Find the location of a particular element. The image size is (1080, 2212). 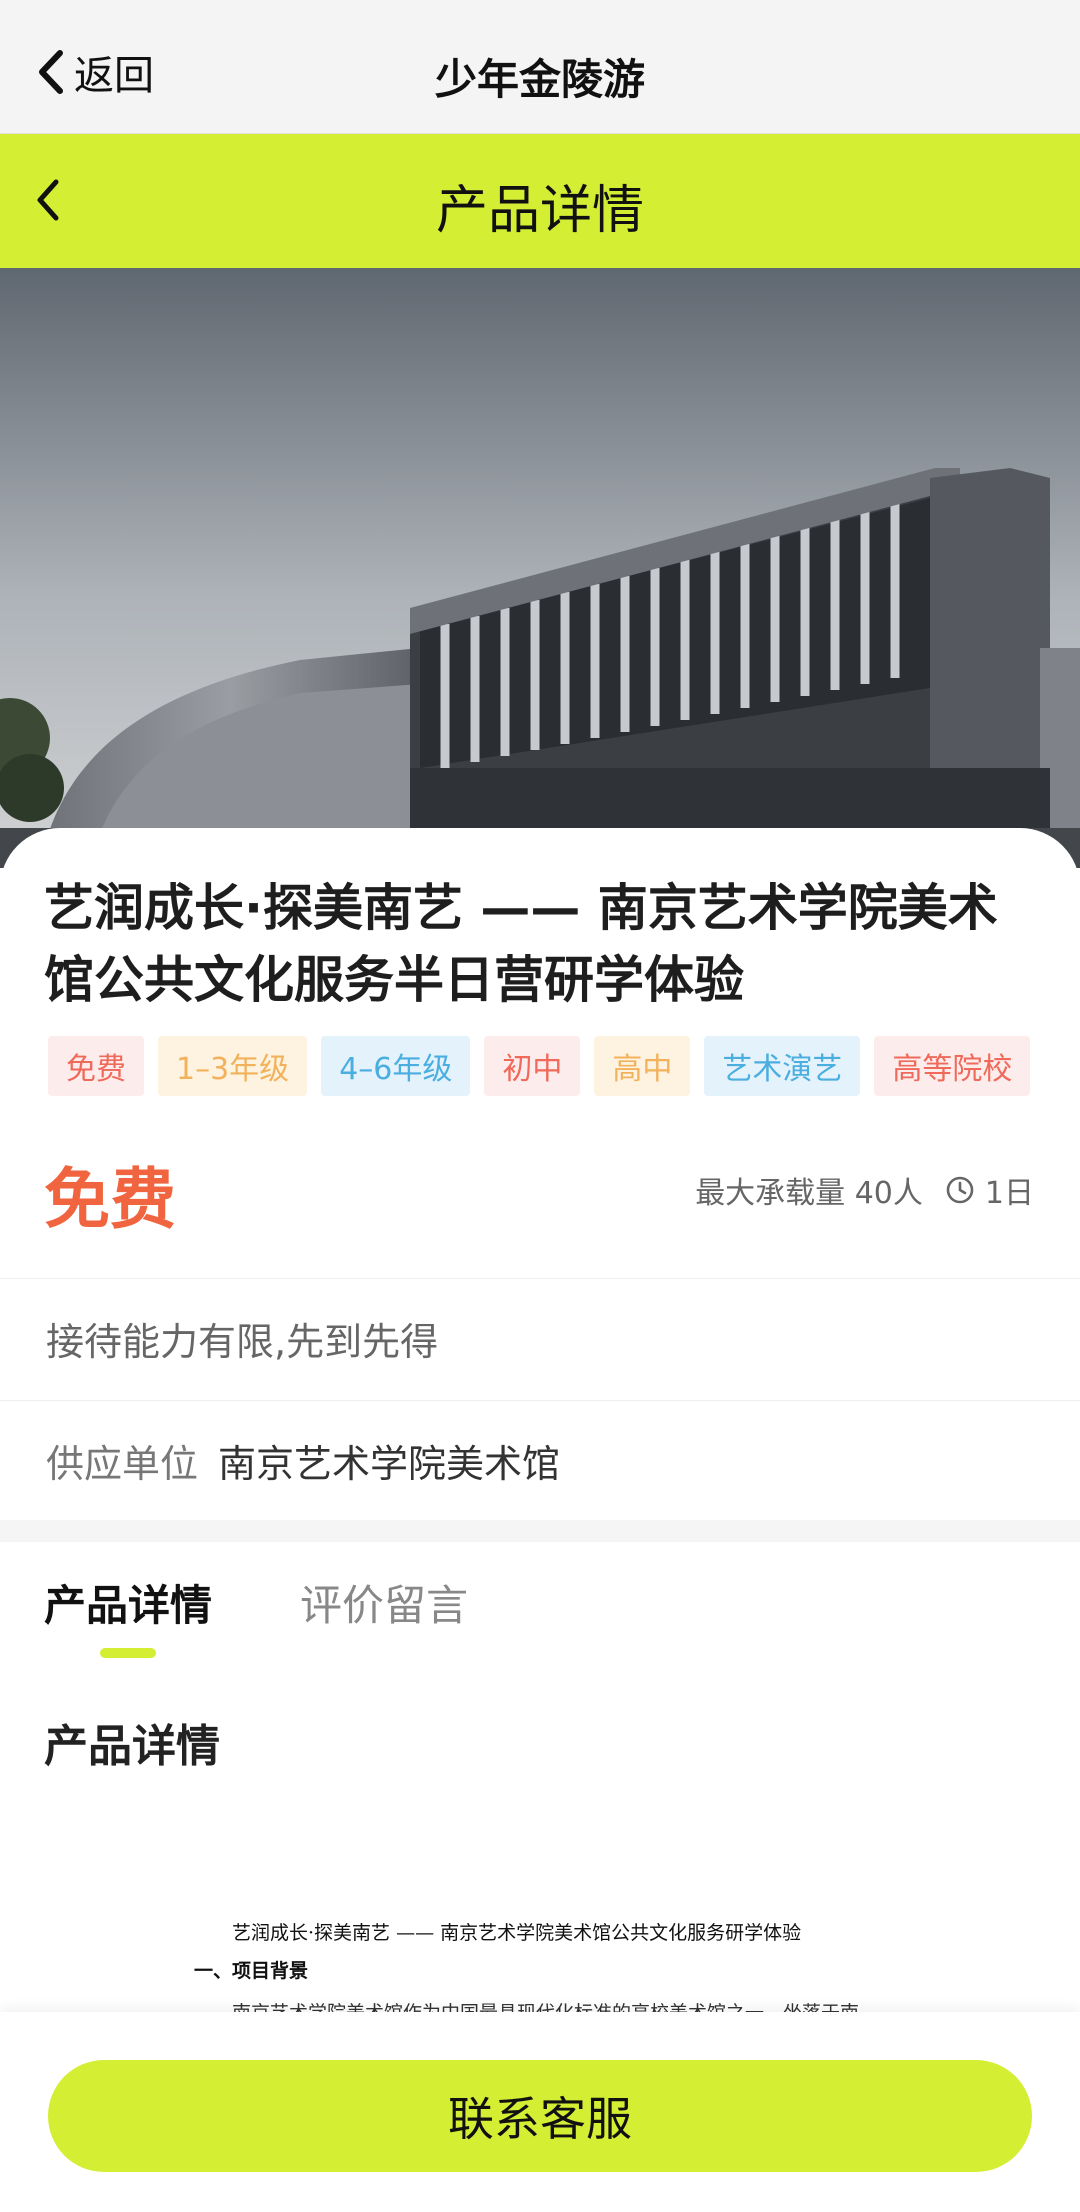

tab-product-details: 产品详情 is located at coordinates (128, 1602).